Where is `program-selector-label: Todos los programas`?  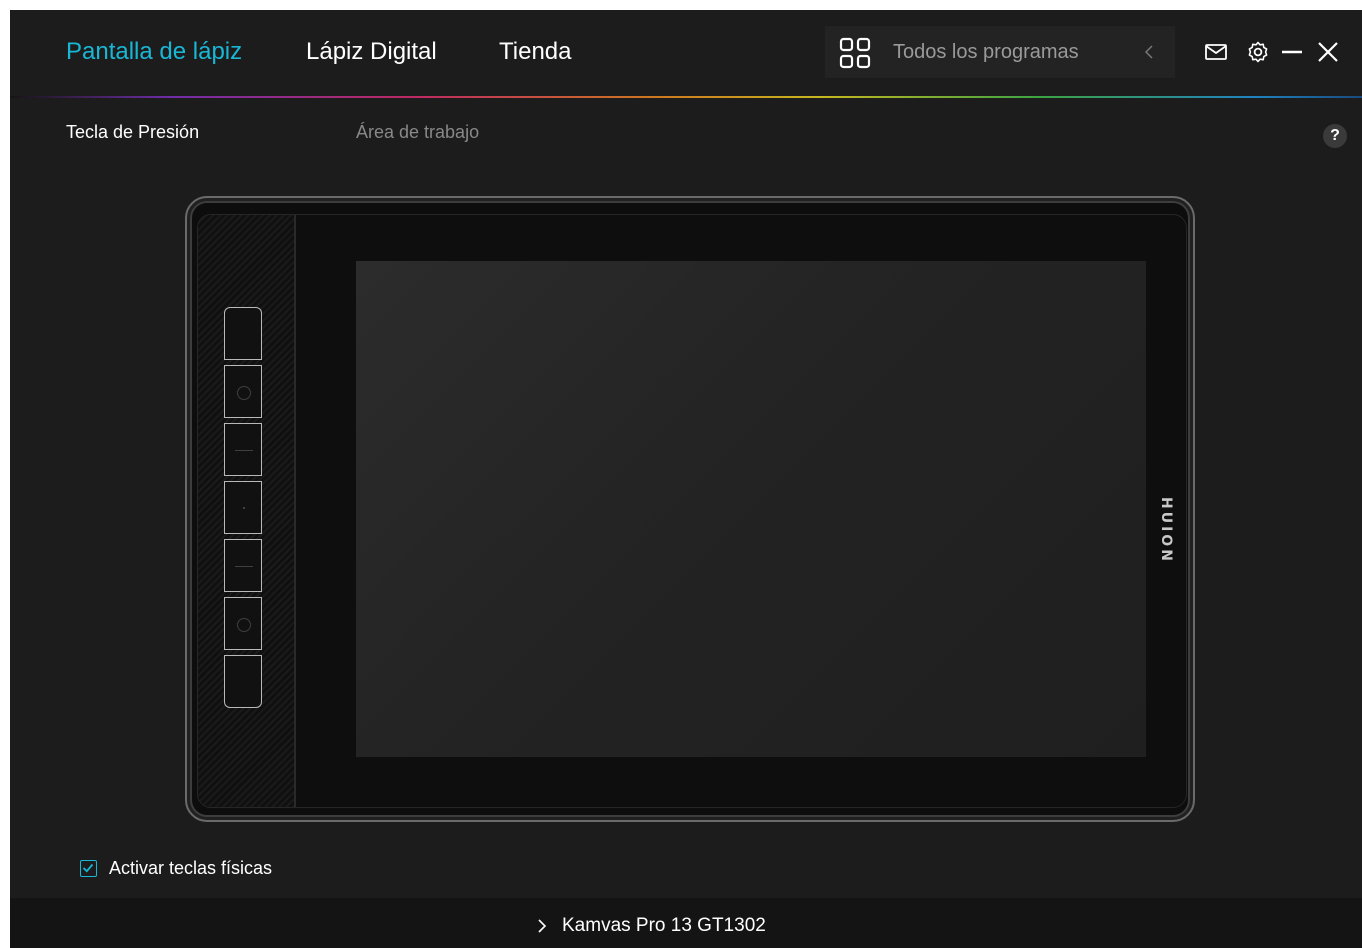 program-selector-label: Todos los programas is located at coordinates (986, 52).